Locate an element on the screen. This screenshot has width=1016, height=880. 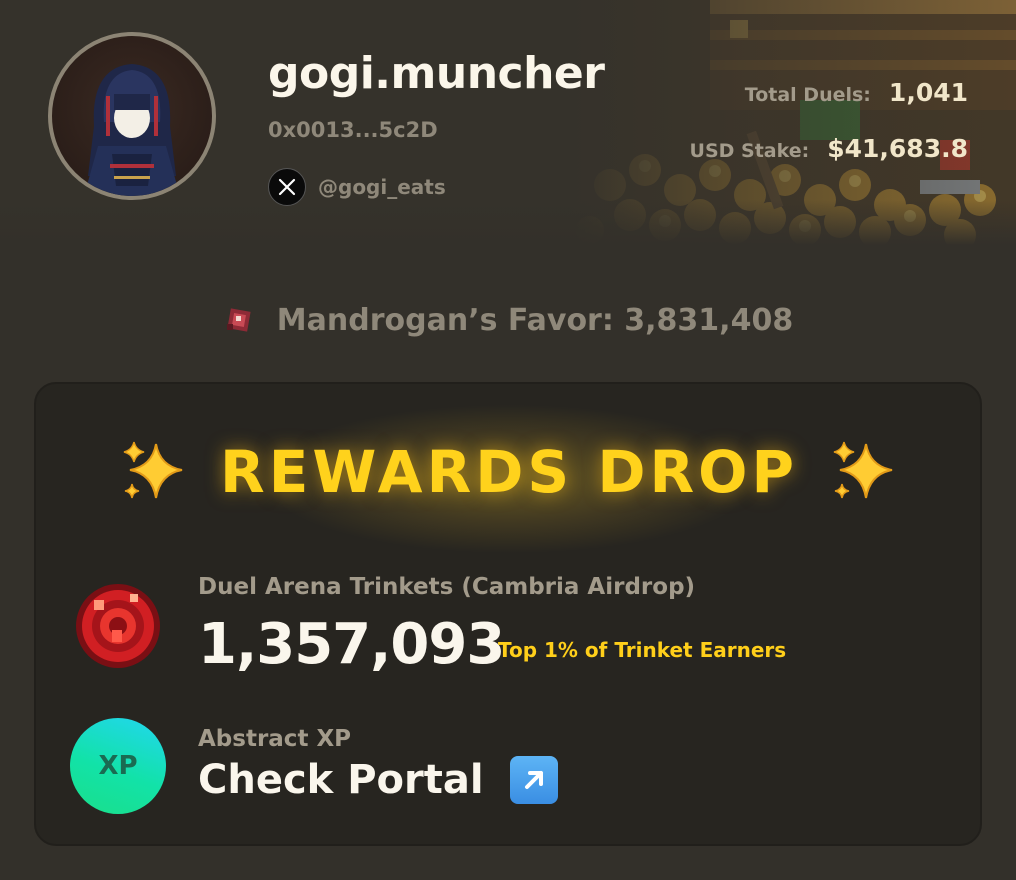
trinkets-value: 1,357,093 is located at coordinates (351, 644).